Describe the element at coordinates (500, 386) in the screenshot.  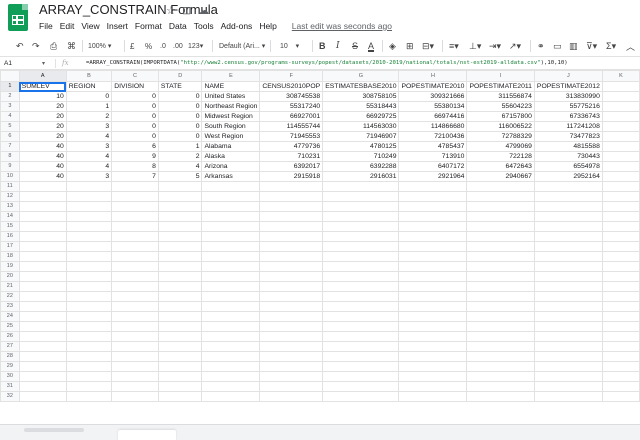
I see `cell-i31` at that location.